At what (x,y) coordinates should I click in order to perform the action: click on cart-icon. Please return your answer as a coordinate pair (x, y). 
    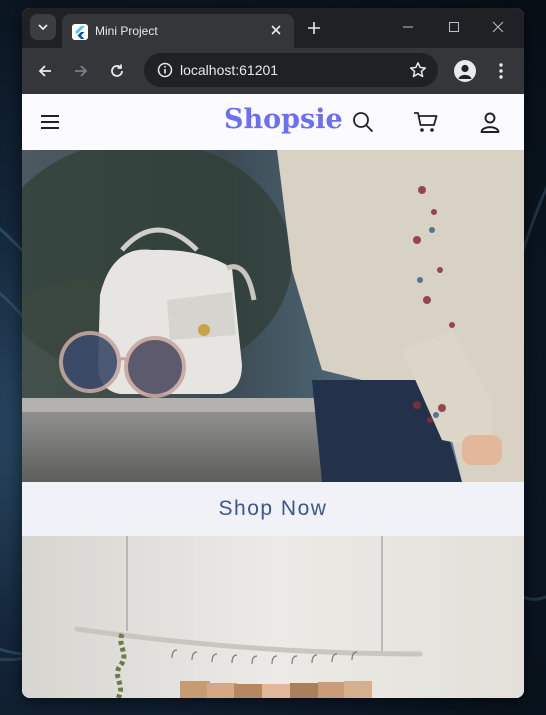
    Looking at the image, I should click on (426, 122).